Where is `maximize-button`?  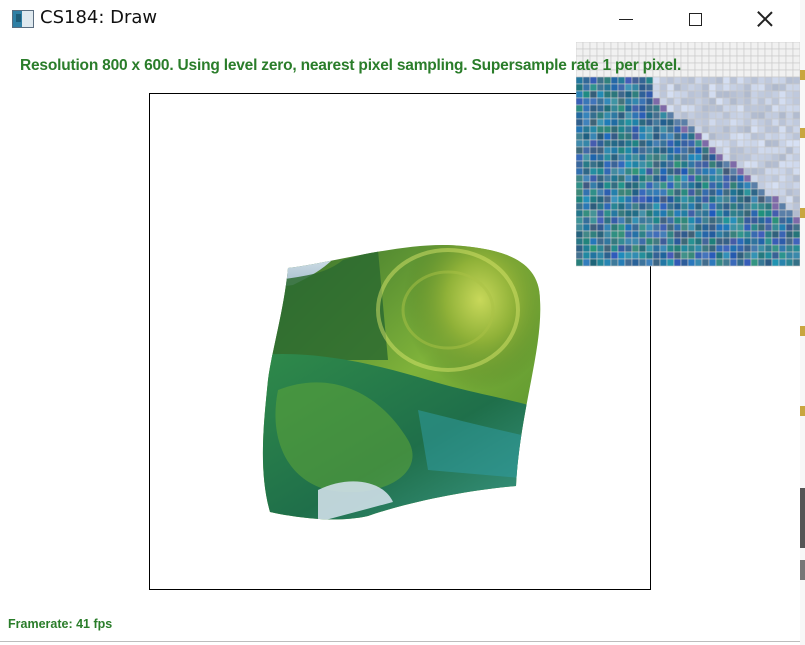 maximize-button is located at coordinates (695, 19).